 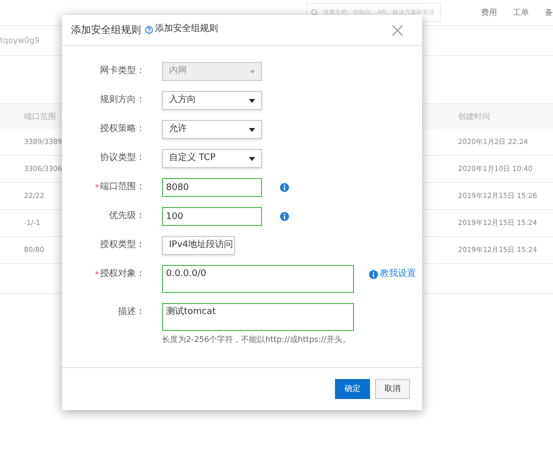 What do you see at coordinates (212, 100) in the screenshot?
I see `select-field: 入方向` at bounding box center [212, 100].